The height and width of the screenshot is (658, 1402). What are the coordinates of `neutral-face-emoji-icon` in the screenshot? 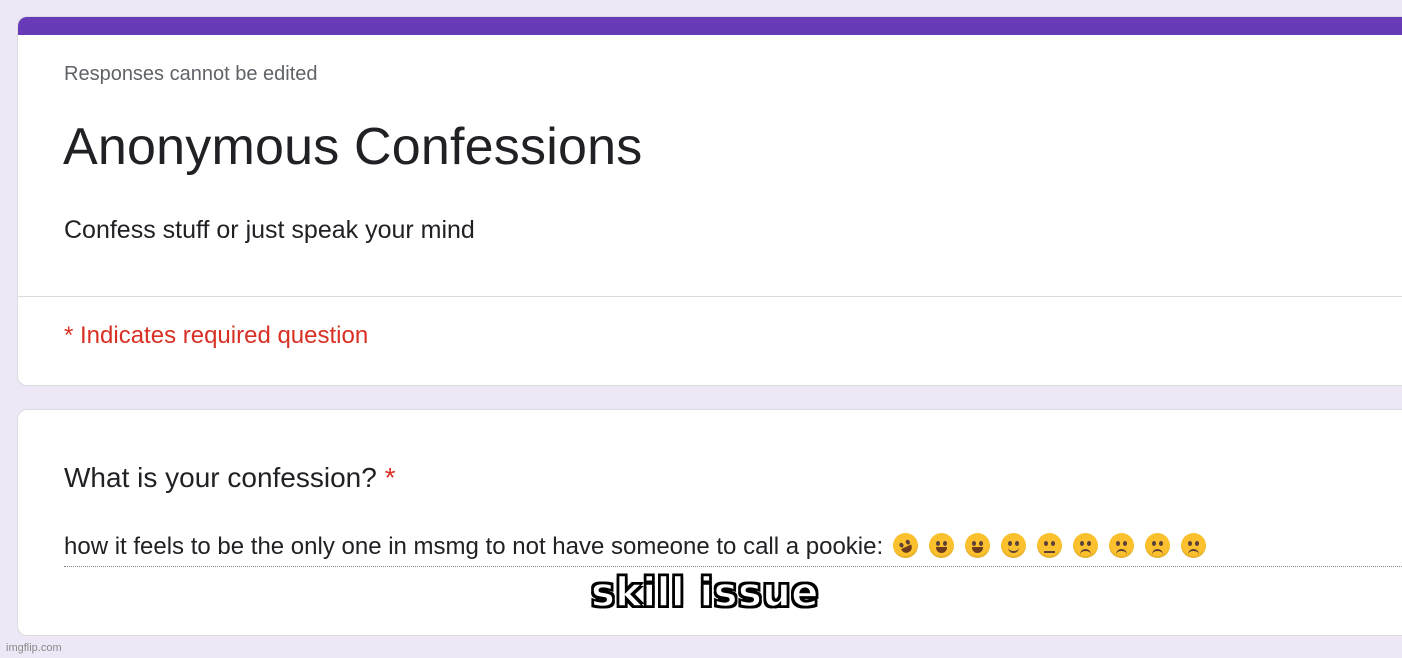 It's located at (1050, 545).